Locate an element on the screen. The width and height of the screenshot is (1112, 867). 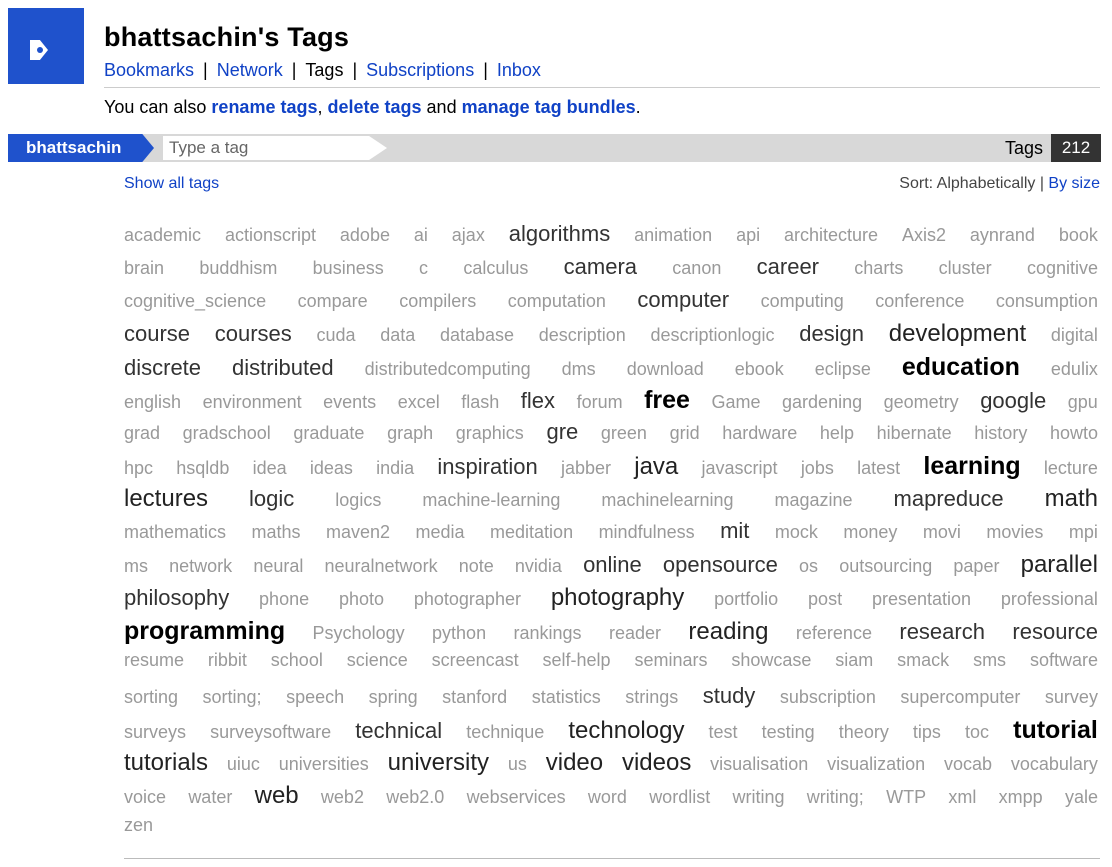
tag-link: edulix is located at coordinates (1074, 369).